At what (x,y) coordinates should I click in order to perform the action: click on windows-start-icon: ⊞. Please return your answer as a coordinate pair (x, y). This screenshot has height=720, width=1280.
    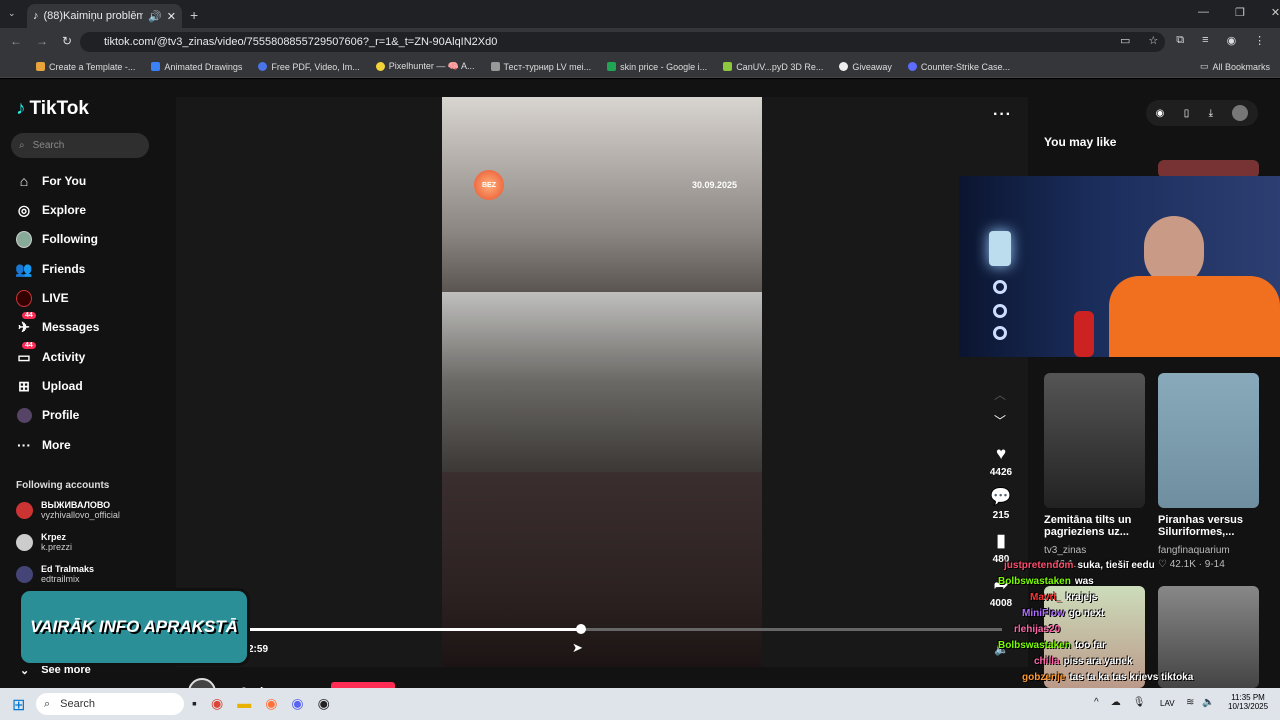
    Looking at the image, I should click on (18, 705).